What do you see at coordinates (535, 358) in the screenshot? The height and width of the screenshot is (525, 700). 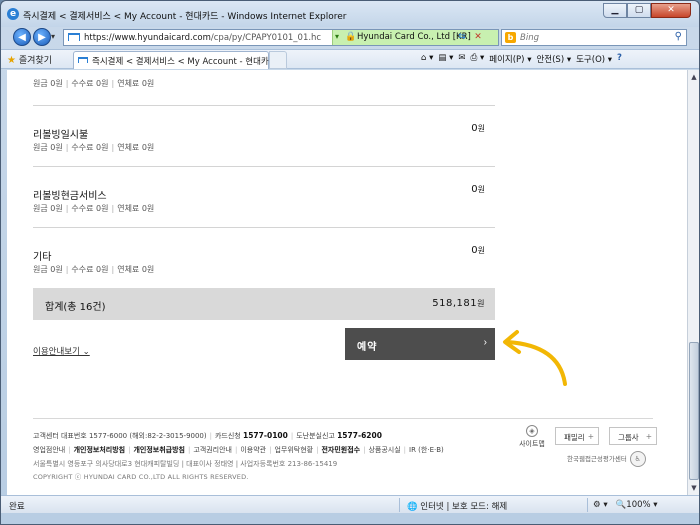 I see `annotation-arrow-icon` at bounding box center [535, 358].